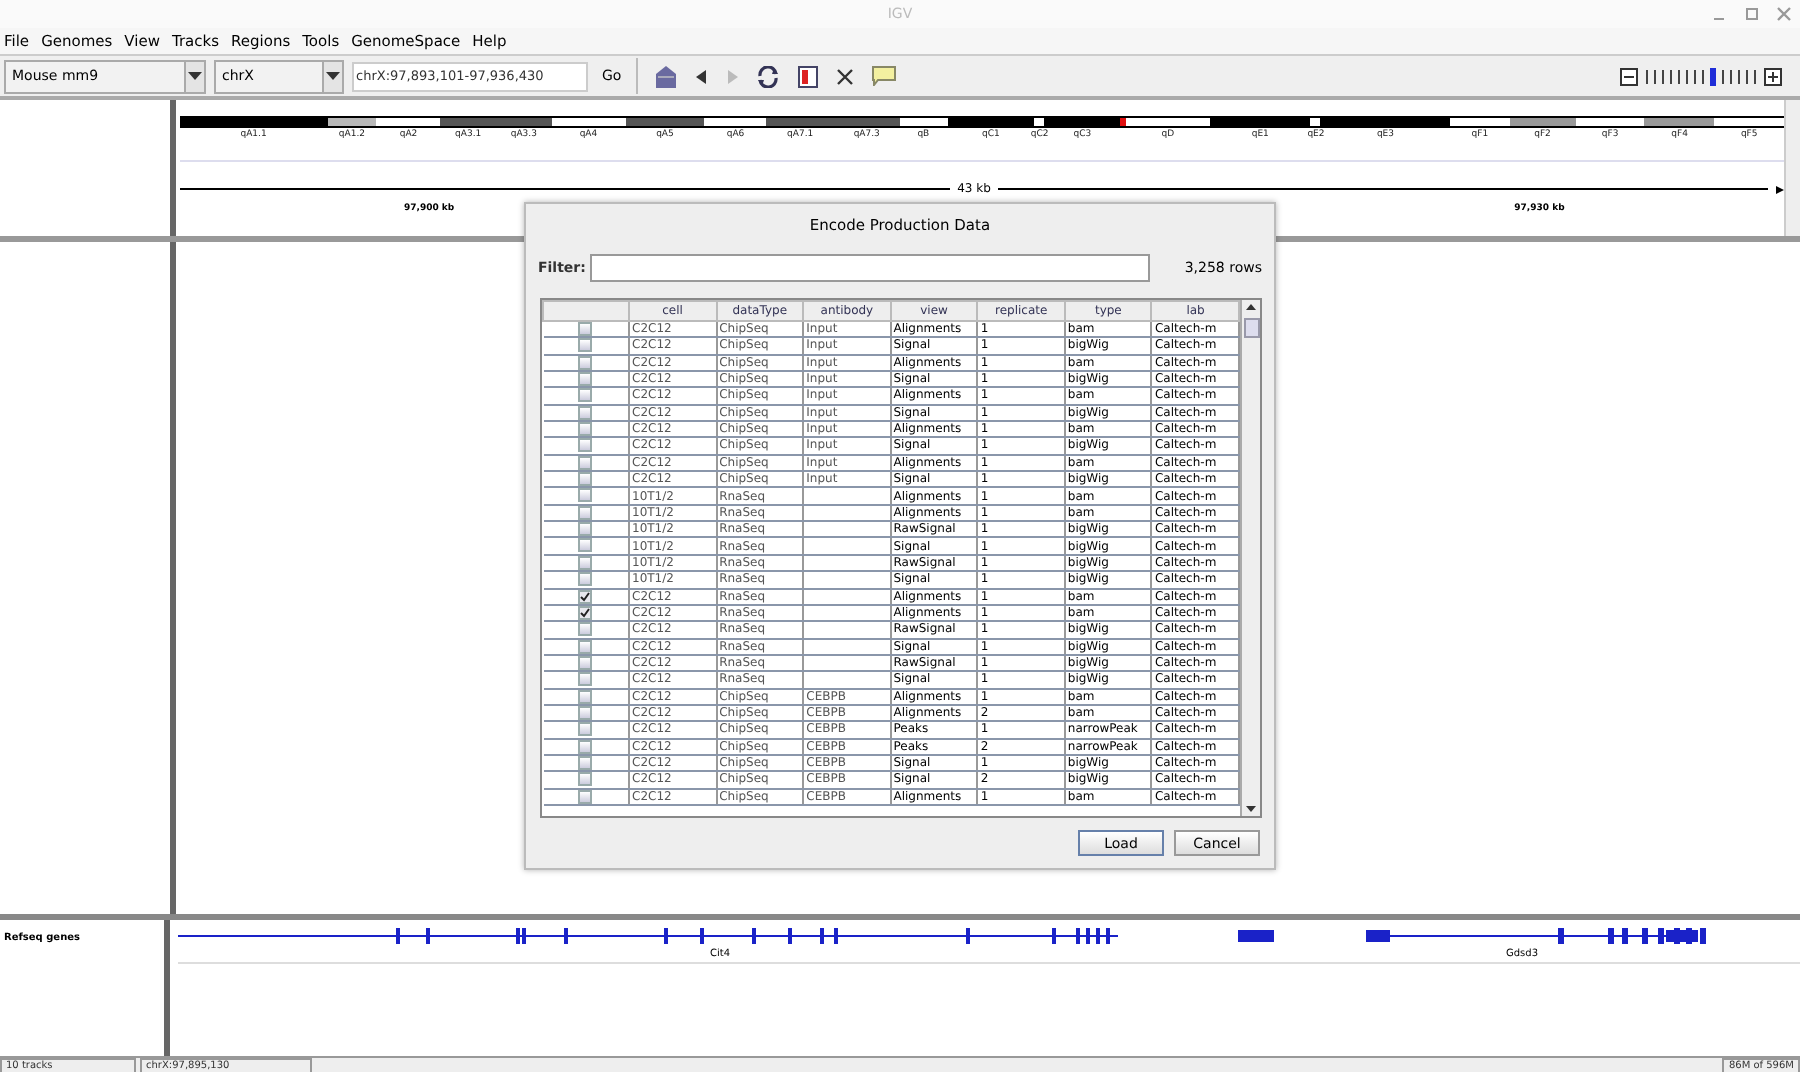 The width and height of the screenshot is (1800, 1072). What do you see at coordinates (1251, 809) in the screenshot?
I see `scroll-down-icon` at bounding box center [1251, 809].